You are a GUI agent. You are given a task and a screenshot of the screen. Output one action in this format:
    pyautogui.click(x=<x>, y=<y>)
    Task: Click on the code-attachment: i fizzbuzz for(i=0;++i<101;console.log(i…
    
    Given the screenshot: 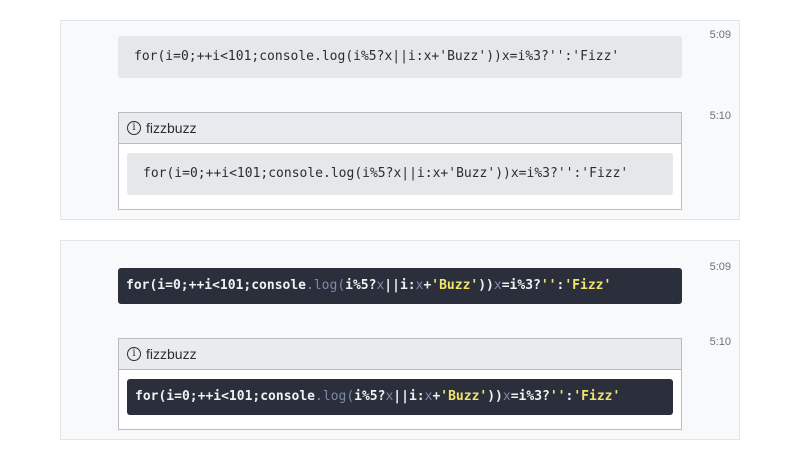 What is the action you would take?
    pyautogui.click(x=400, y=384)
    